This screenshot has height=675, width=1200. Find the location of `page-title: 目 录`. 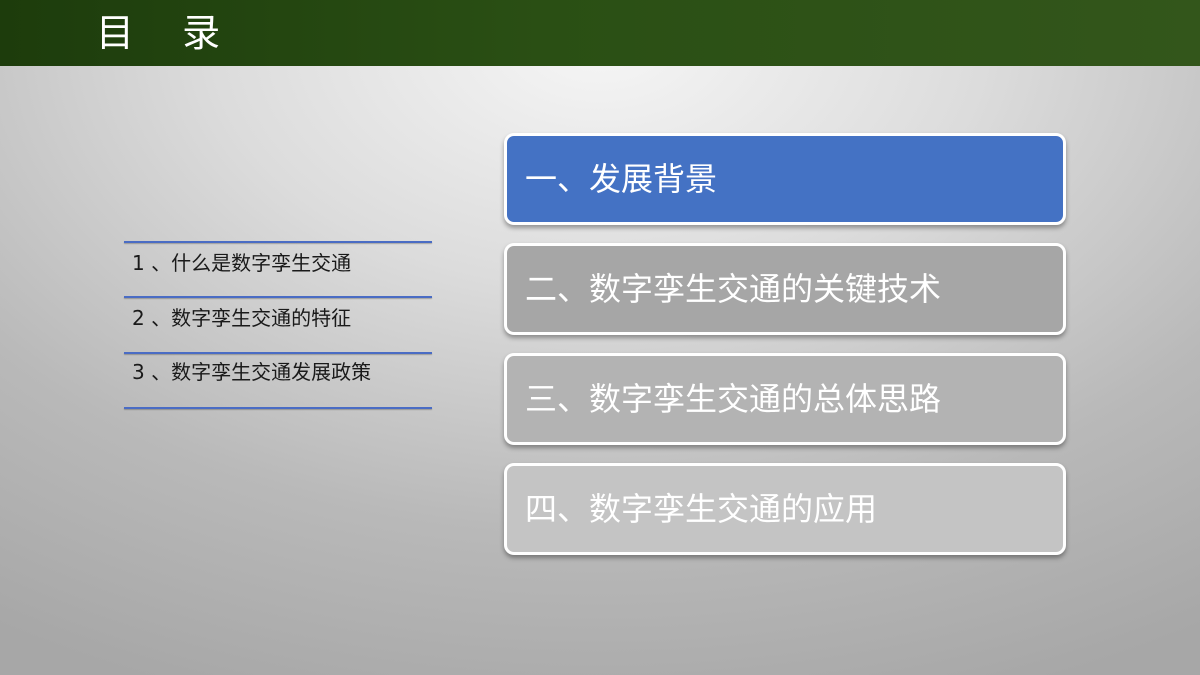

page-title: 目 录 is located at coordinates (167, 33).